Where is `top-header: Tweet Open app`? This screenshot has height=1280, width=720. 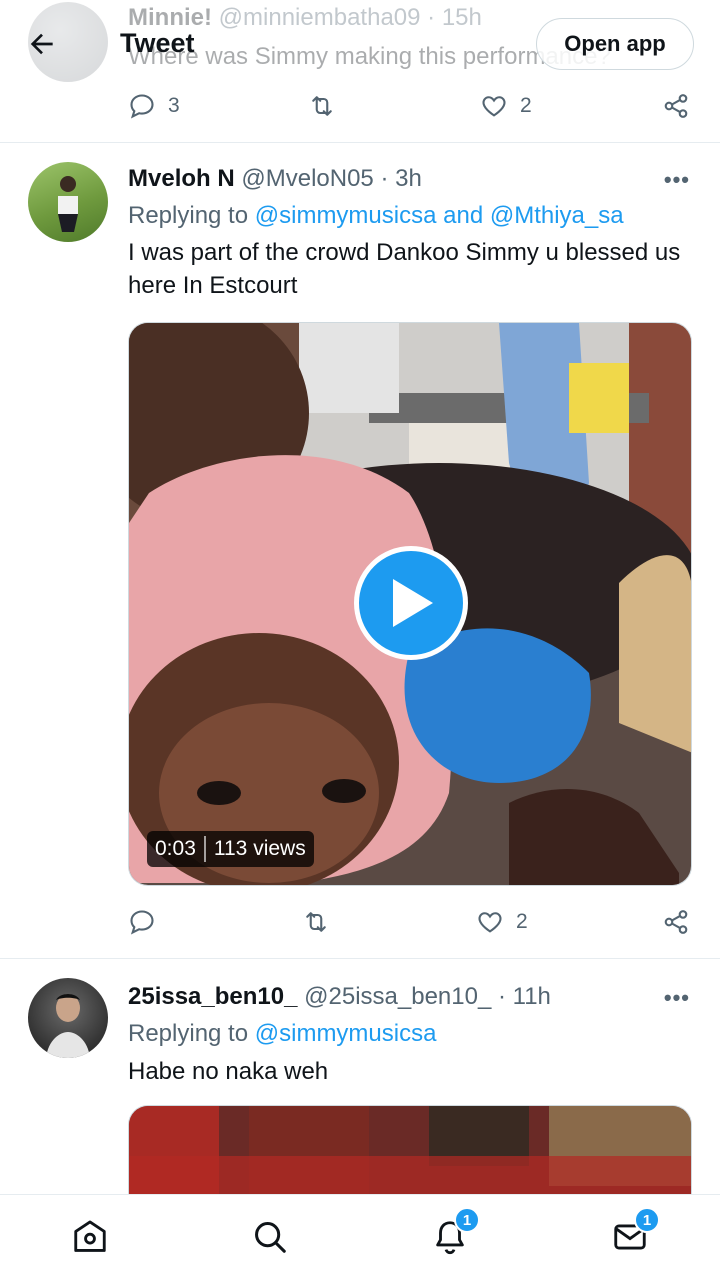
top-header: Tweet Open app is located at coordinates (360, 44).